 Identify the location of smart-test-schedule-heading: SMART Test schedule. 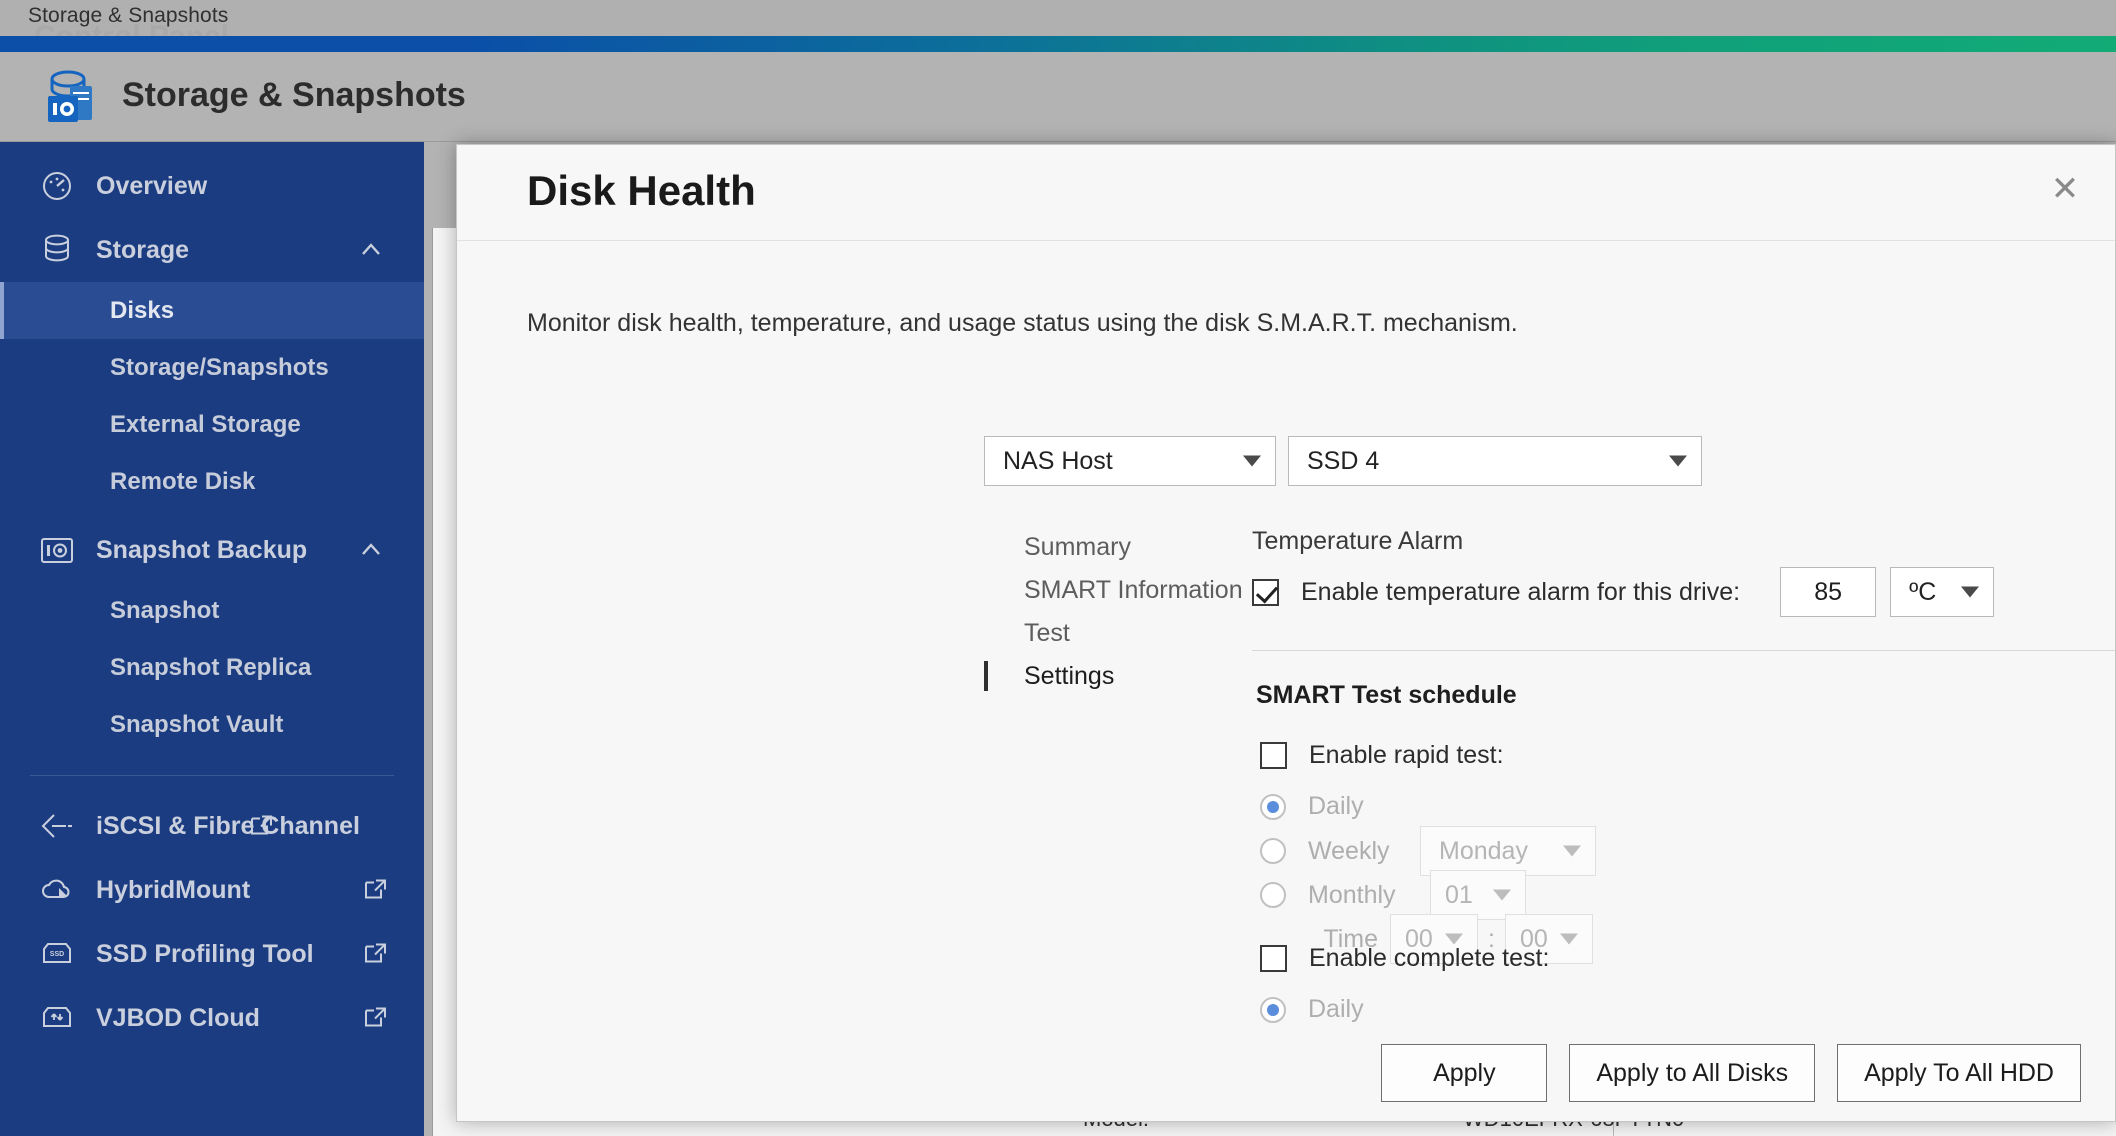
(1386, 695).